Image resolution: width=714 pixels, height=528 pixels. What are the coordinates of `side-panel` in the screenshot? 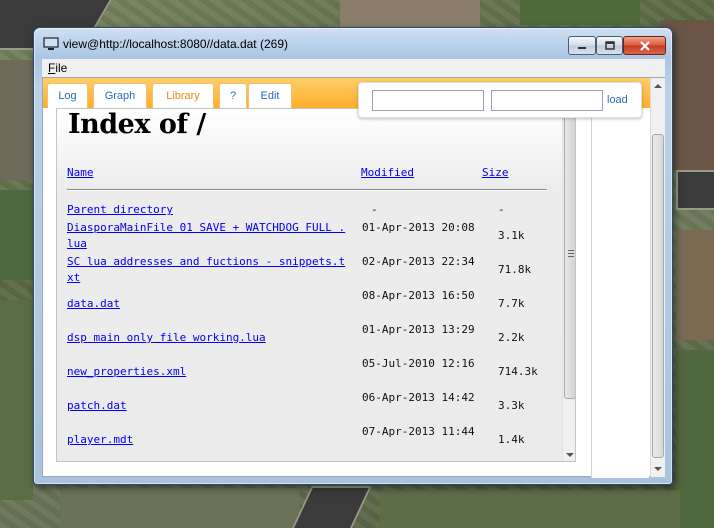 It's located at (620, 293).